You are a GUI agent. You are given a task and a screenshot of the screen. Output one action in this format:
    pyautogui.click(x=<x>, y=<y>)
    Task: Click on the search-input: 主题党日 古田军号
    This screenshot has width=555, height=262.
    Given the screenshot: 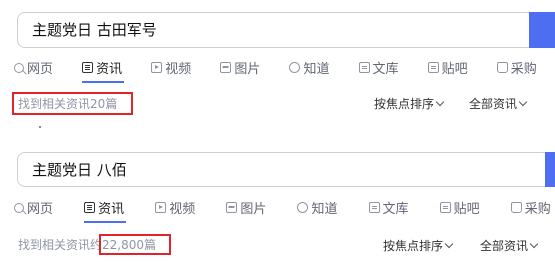 What is the action you would take?
    pyautogui.click(x=286, y=30)
    